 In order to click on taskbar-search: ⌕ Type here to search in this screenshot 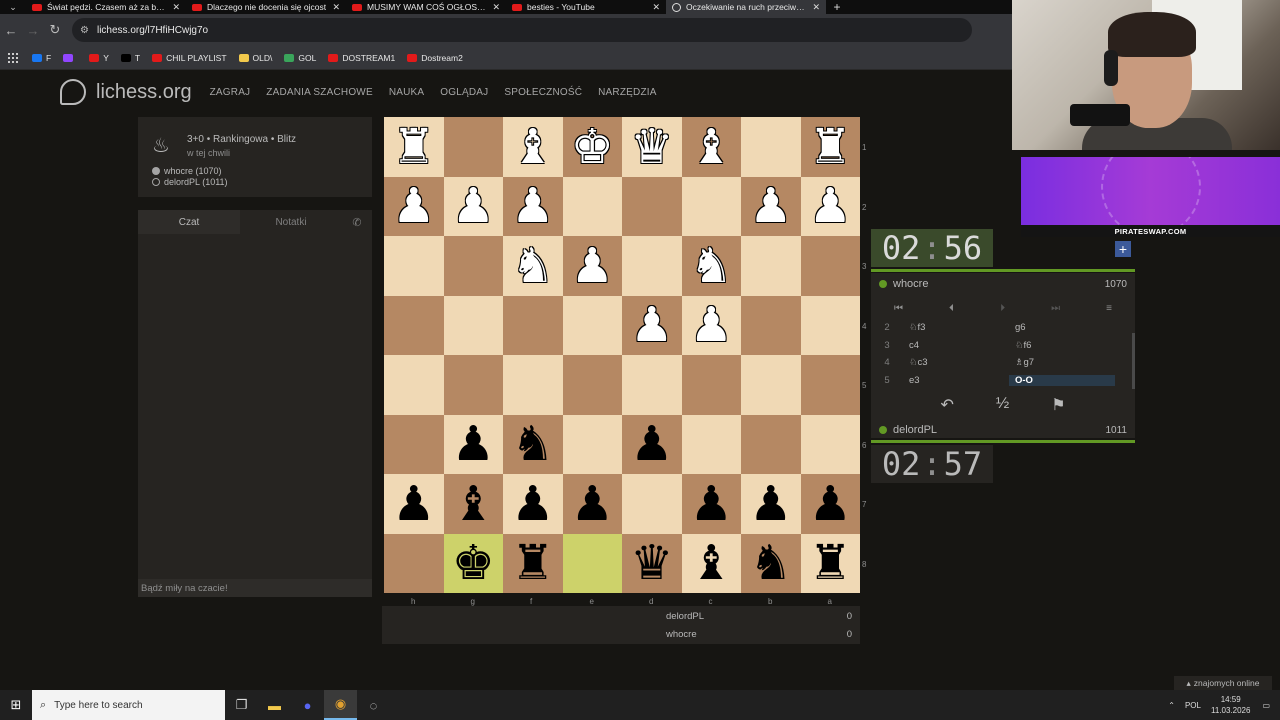, I will do `click(128, 705)`.